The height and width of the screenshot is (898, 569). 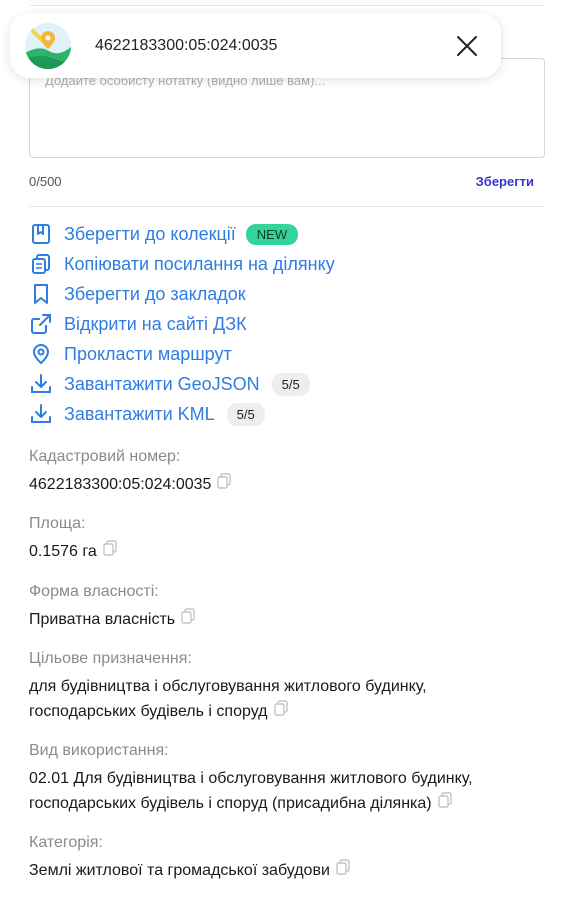 What do you see at coordinates (102, 619) in the screenshot?
I see `ownership-value: Приватна власність` at bounding box center [102, 619].